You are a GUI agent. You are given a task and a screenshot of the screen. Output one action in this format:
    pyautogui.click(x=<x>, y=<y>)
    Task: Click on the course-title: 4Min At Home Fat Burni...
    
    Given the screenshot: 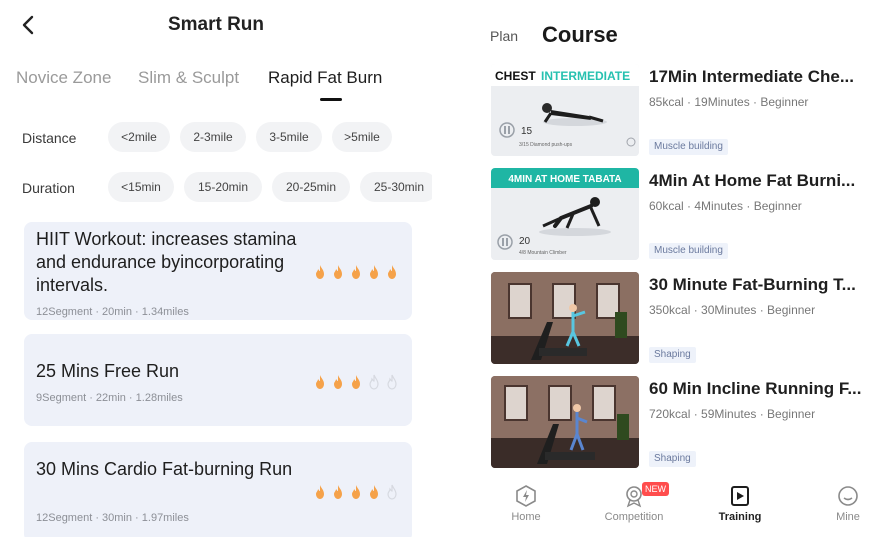 What is the action you would take?
    pyautogui.click(x=752, y=180)
    